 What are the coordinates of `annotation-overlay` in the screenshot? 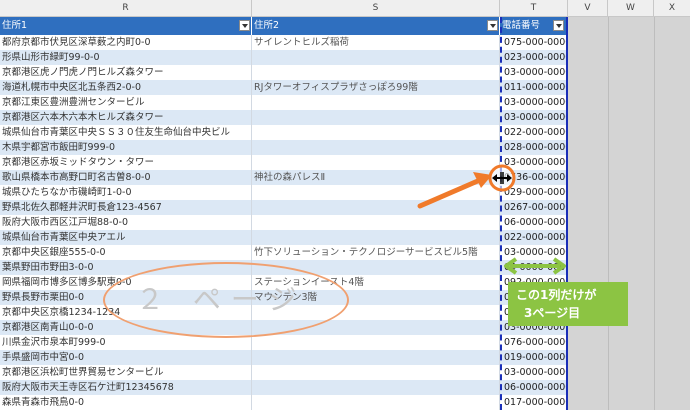 It's located at (491, 219).